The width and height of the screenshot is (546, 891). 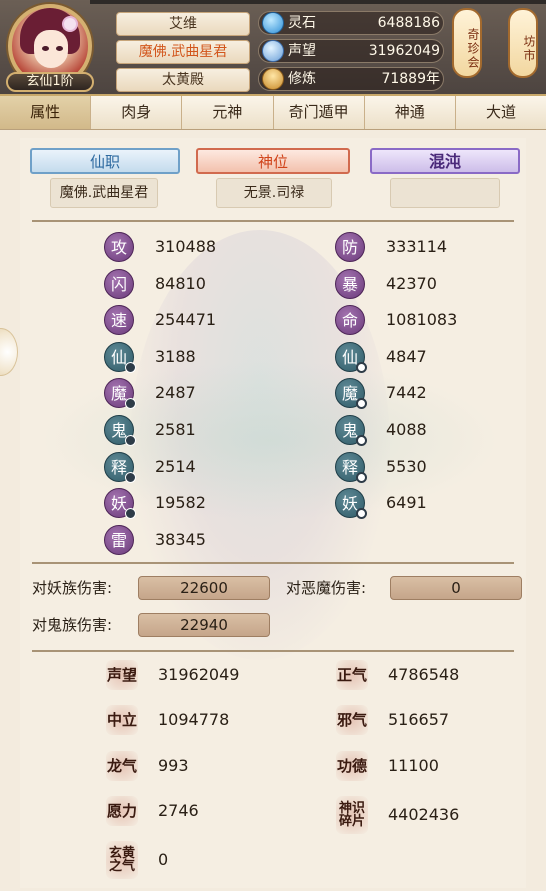 I want to click on official-post-label: 仙职, so click(x=105, y=161).